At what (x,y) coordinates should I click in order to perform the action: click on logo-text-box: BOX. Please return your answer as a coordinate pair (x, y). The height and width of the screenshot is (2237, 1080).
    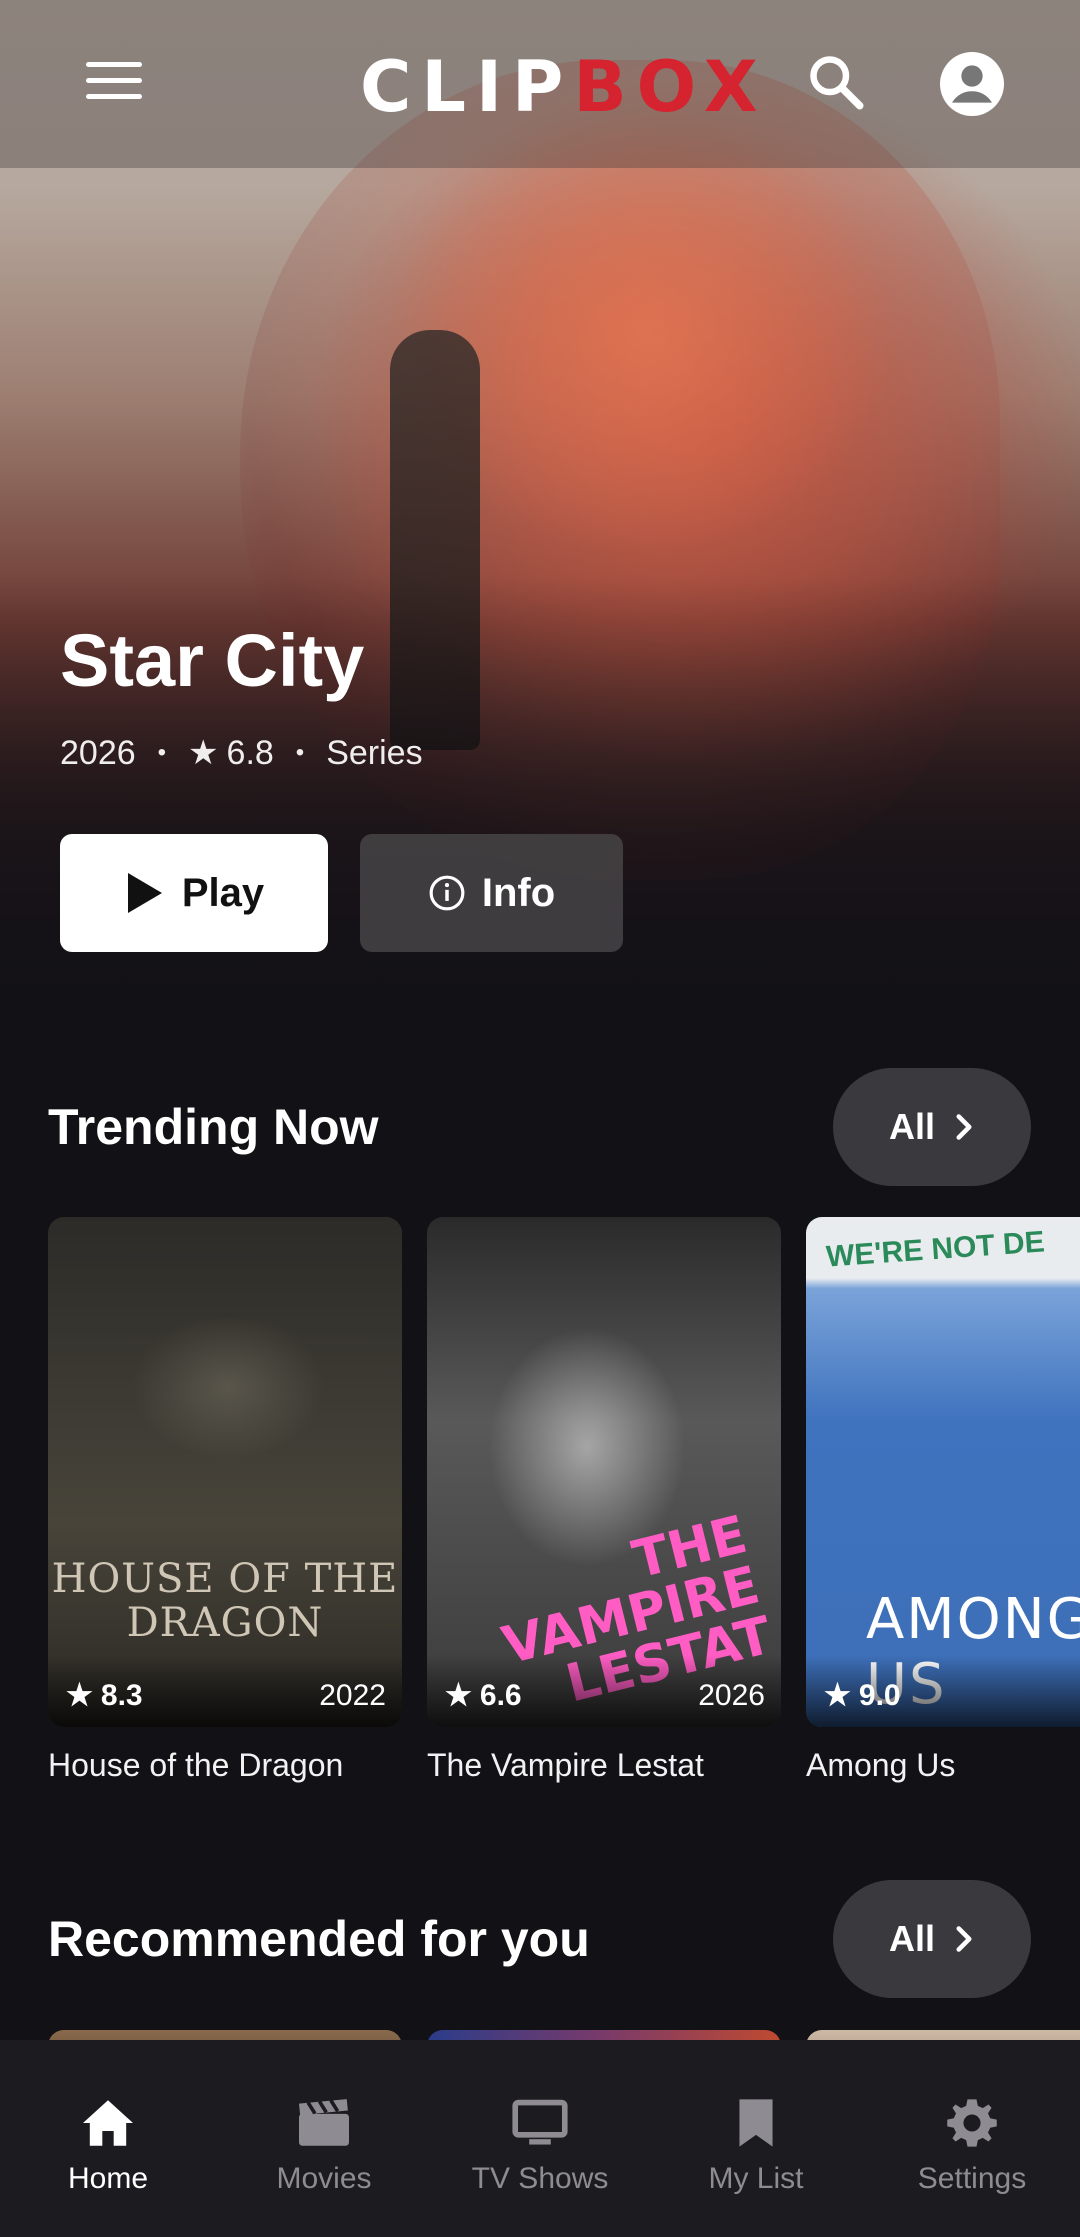
    Looking at the image, I should click on (670, 87).